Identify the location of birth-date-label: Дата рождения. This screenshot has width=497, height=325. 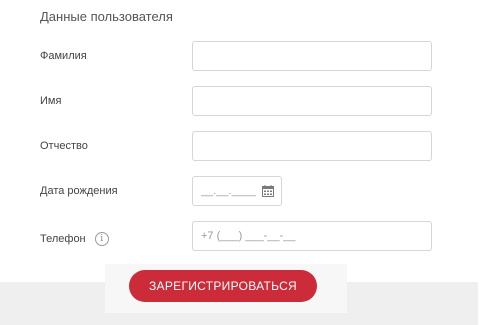
(79, 191).